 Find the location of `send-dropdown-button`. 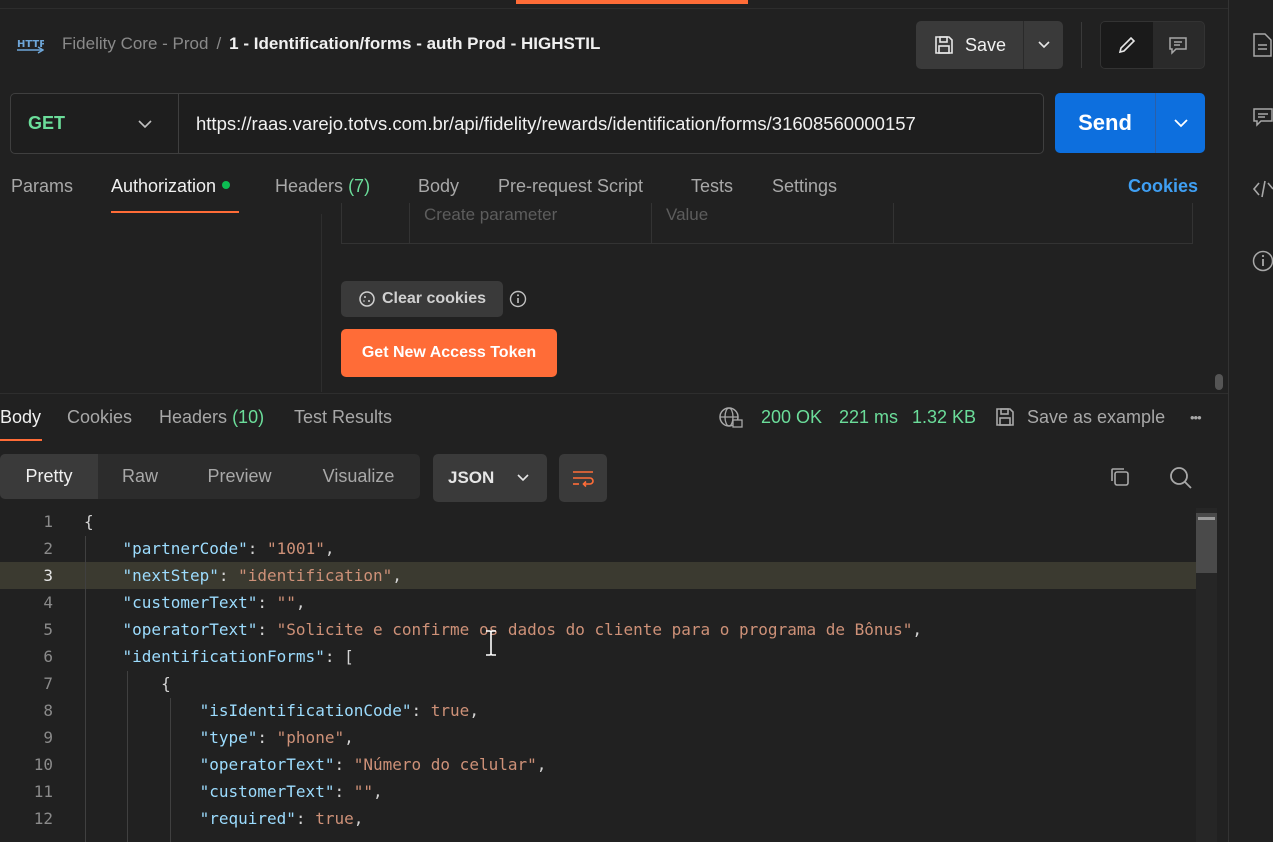

send-dropdown-button is located at coordinates (1180, 123).